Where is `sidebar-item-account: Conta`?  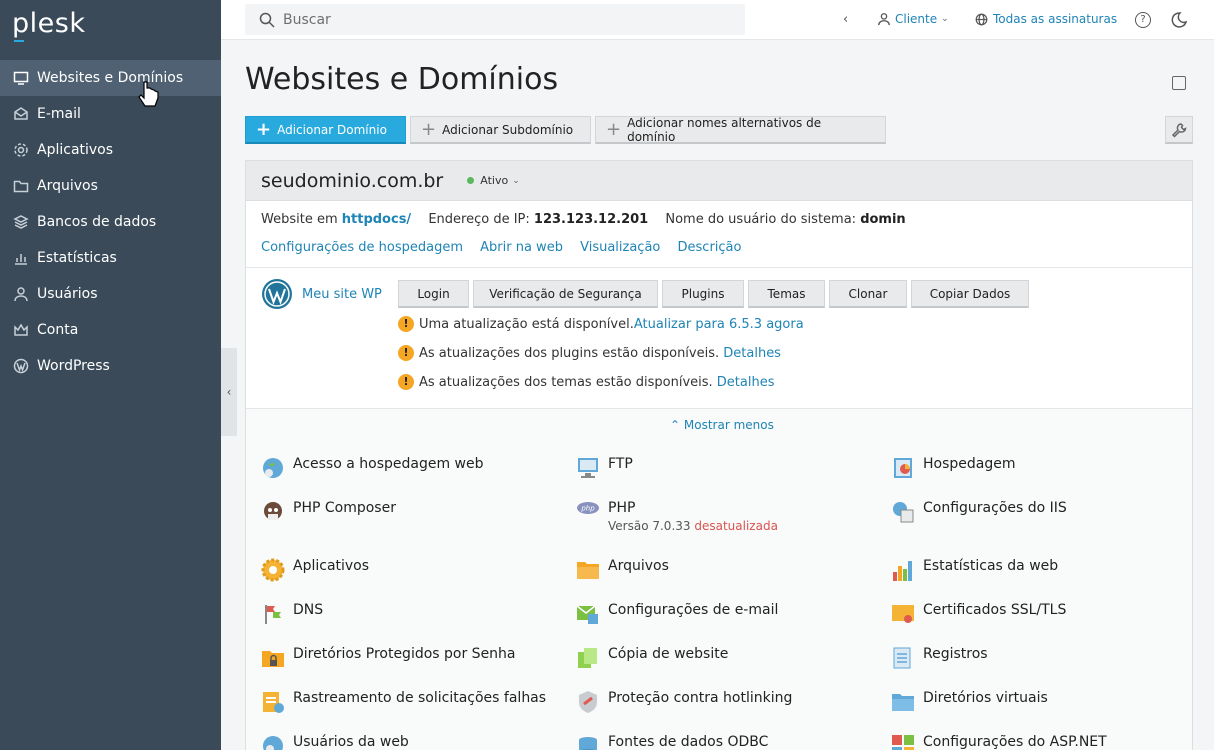 sidebar-item-account: Conta is located at coordinates (110, 330).